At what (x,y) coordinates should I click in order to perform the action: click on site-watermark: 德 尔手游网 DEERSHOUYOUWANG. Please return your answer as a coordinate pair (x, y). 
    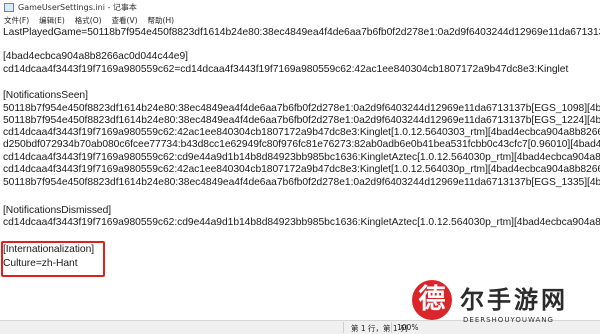
    Looking at the image, I should click on (502, 304).